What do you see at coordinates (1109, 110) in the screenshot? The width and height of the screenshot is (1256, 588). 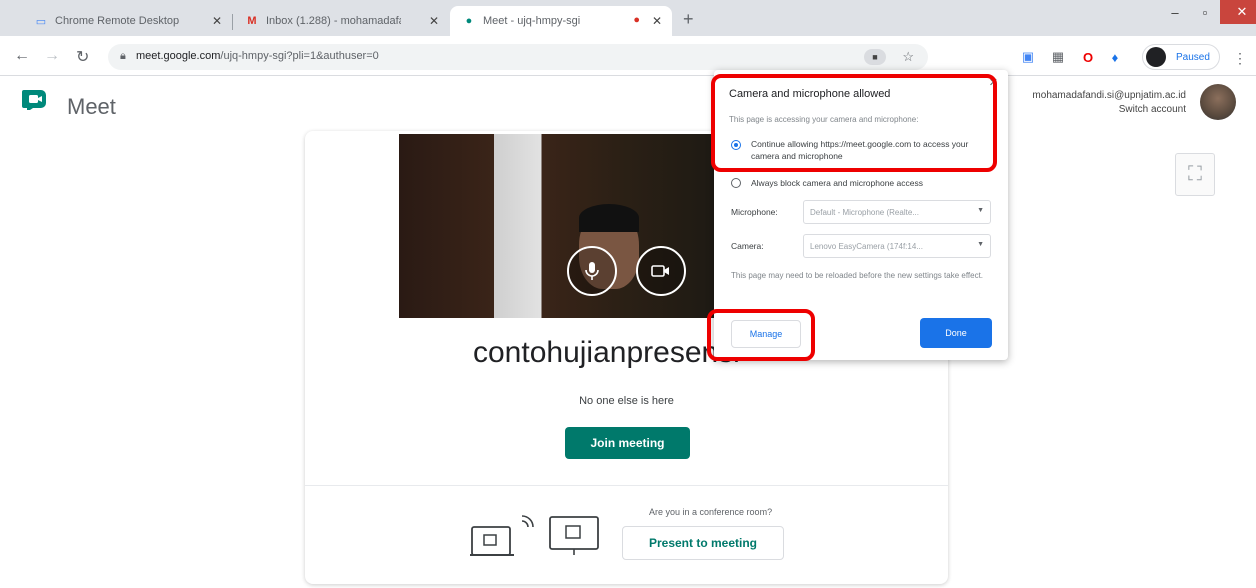 I see `switch-account-link: Switch account` at bounding box center [1109, 110].